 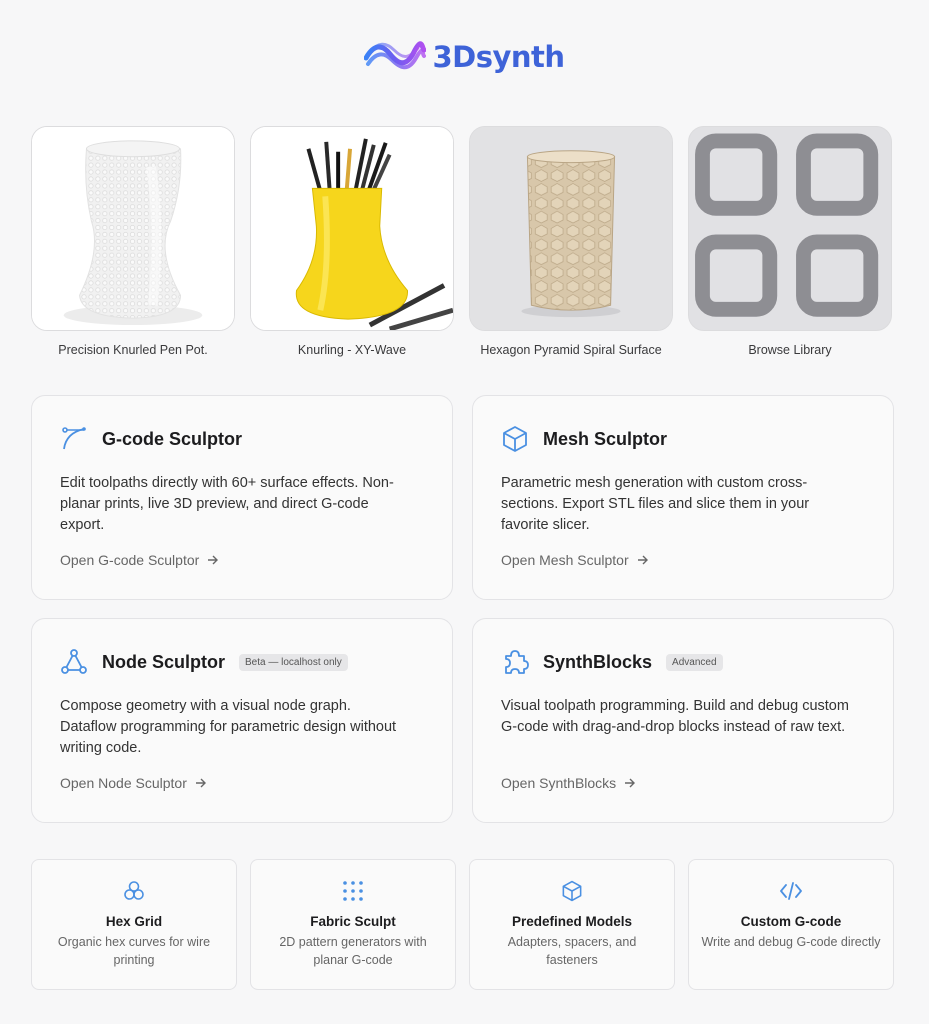 What do you see at coordinates (791, 891) in the screenshot?
I see `code-icon` at bounding box center [791, 891].